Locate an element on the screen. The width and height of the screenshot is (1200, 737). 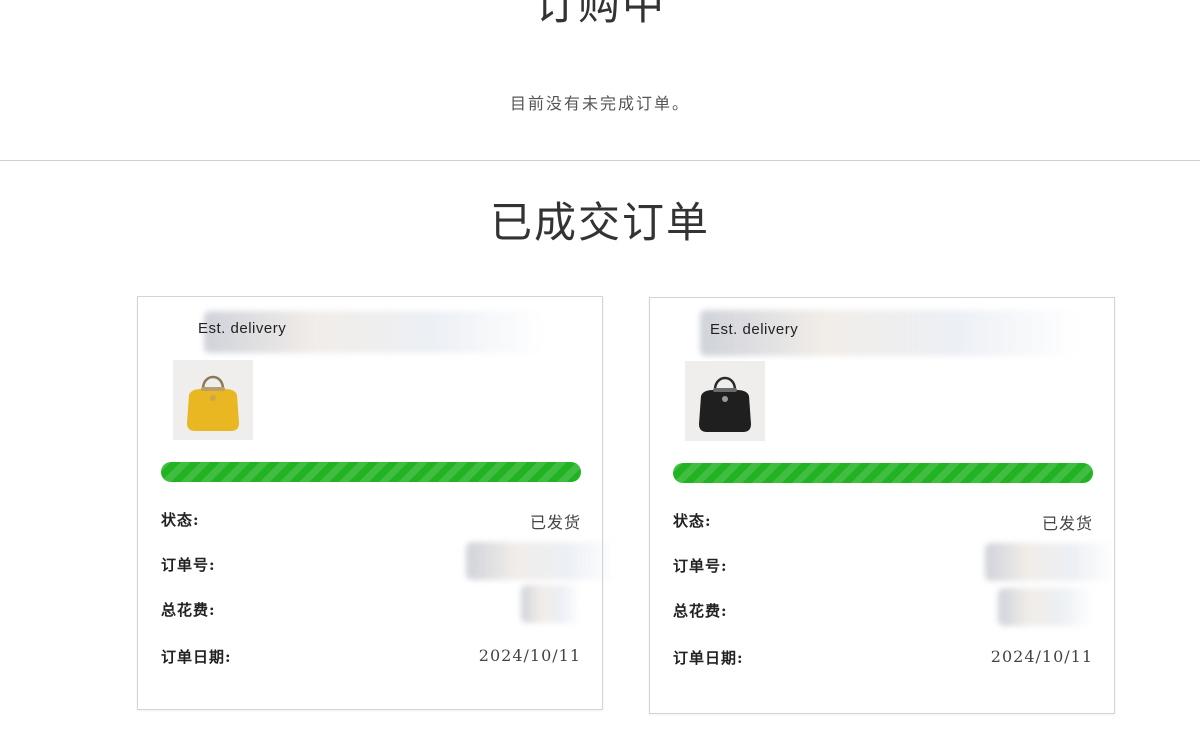
completed-orders-title: 已成交订单 is located at coordinates (599, 222).